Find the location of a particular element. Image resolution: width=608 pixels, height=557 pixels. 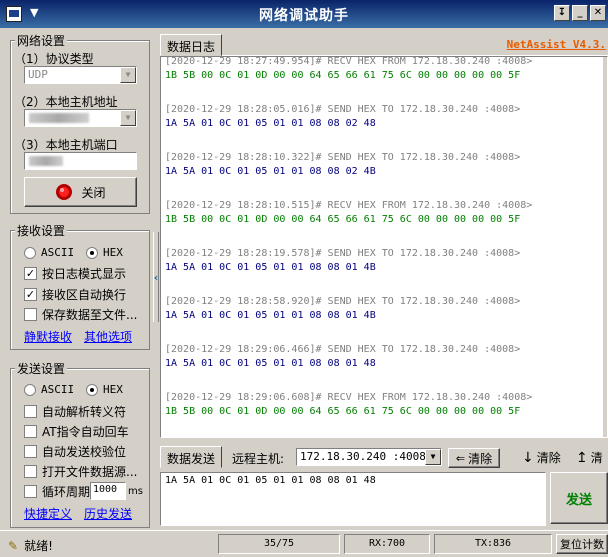

remote-host-label: 远程主机: is located at coordinates (258, 459).